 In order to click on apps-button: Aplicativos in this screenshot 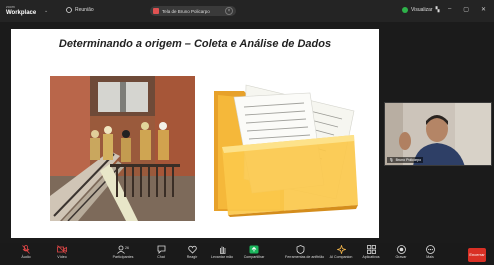, I will do `click(371, 252)`.